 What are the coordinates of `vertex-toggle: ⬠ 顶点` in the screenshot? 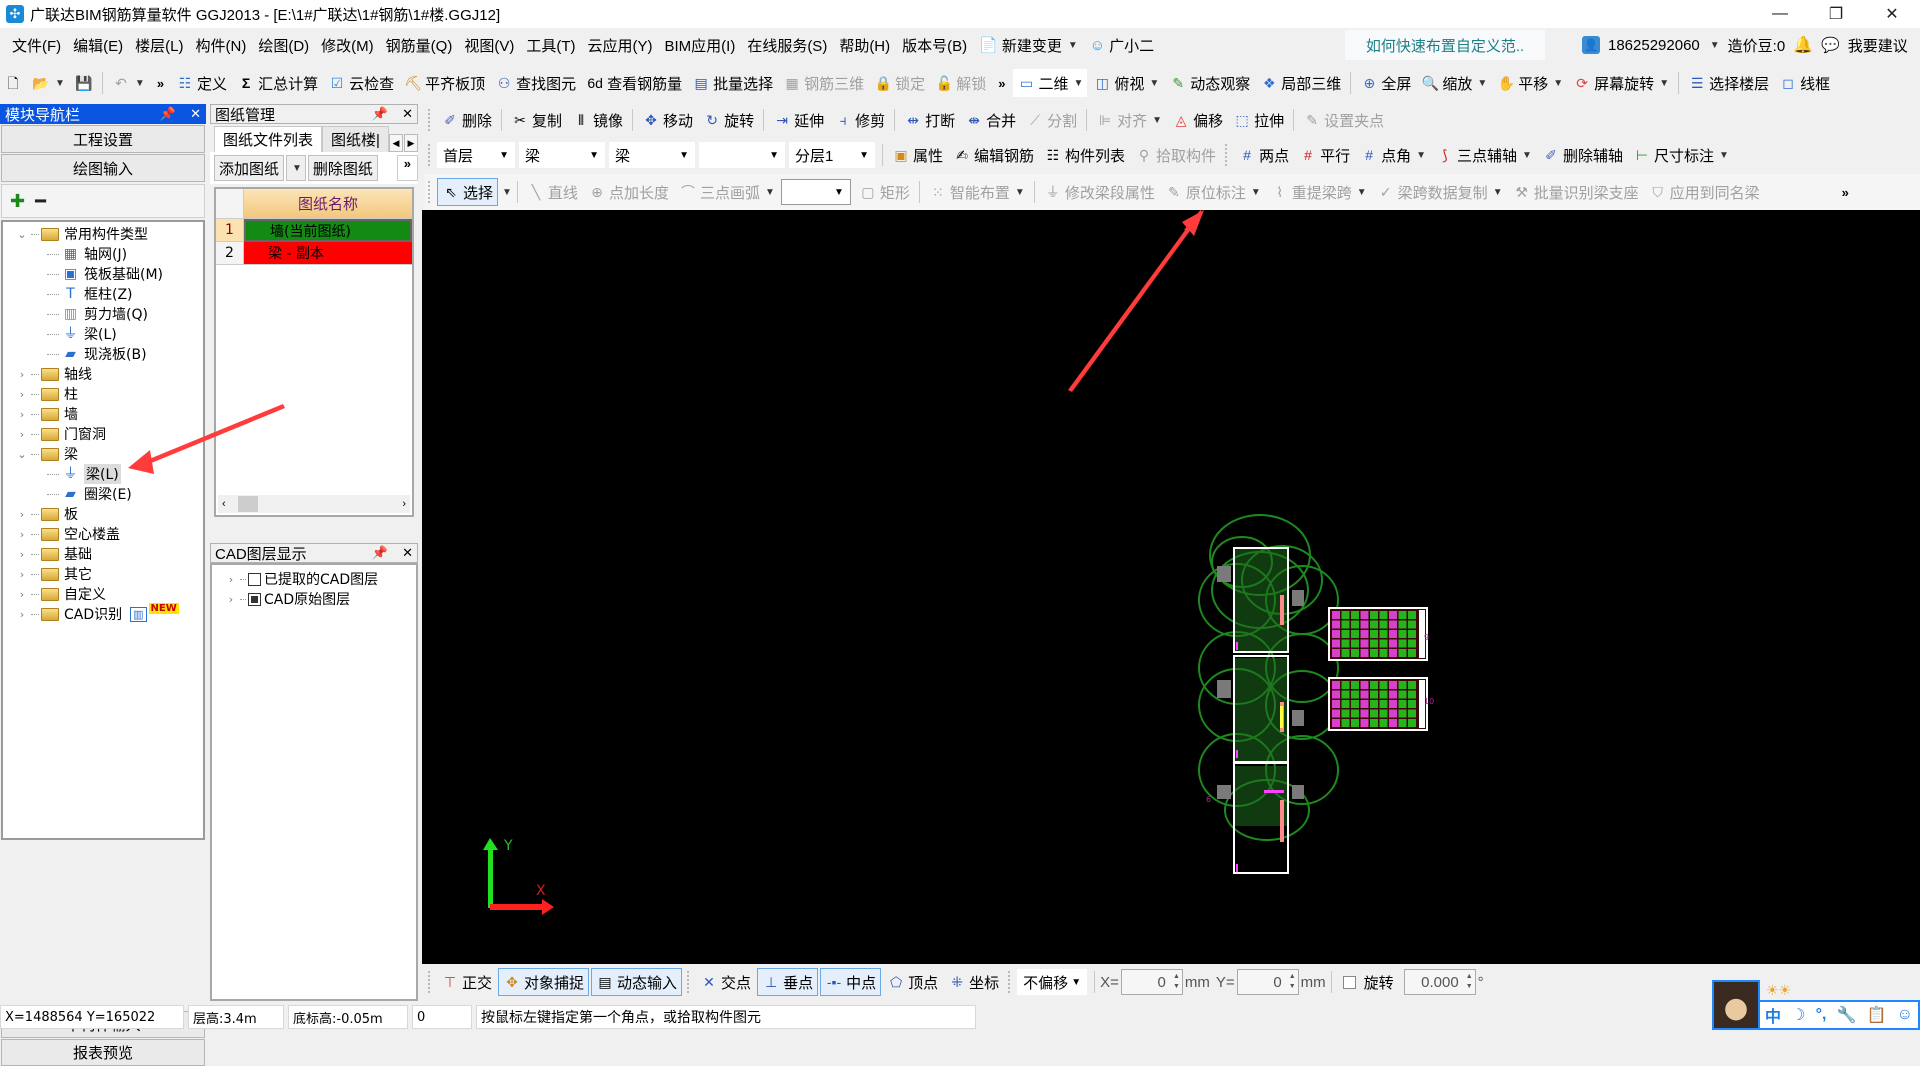 It's located at (912, 982).